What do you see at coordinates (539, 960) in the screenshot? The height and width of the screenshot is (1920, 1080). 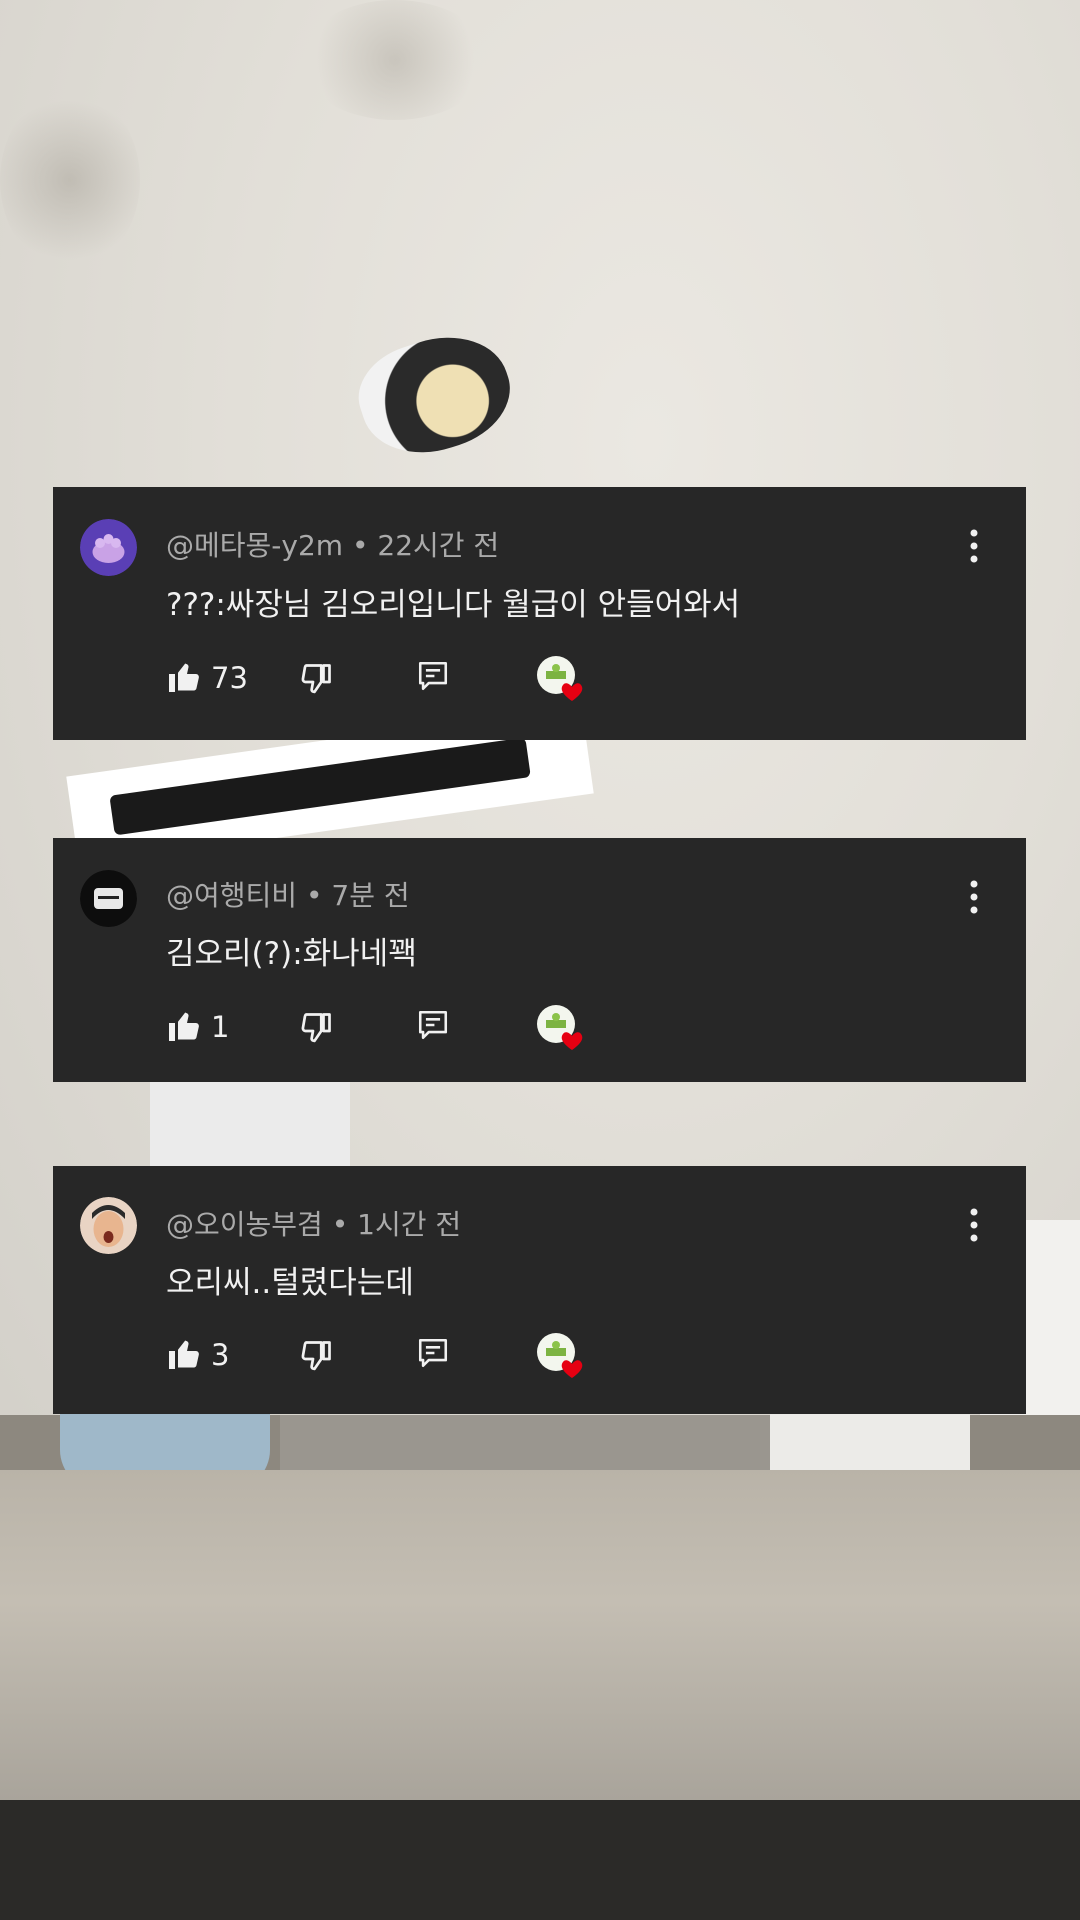 I see `comment-card: @여행티비 • 7분 전 김오리(?):화나네꽥 1` at bounding box center [539, 960].